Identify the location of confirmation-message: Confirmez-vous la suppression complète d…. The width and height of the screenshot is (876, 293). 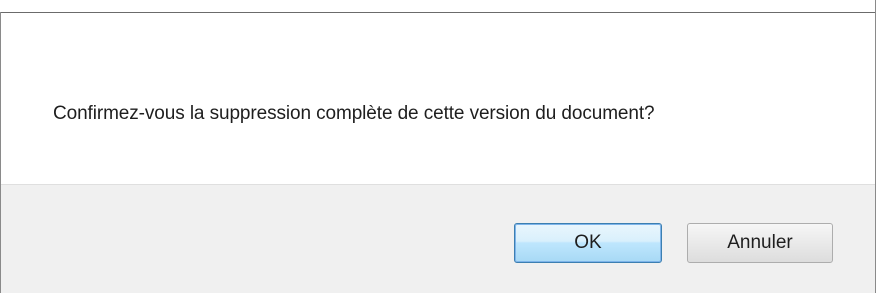
(354, 113).